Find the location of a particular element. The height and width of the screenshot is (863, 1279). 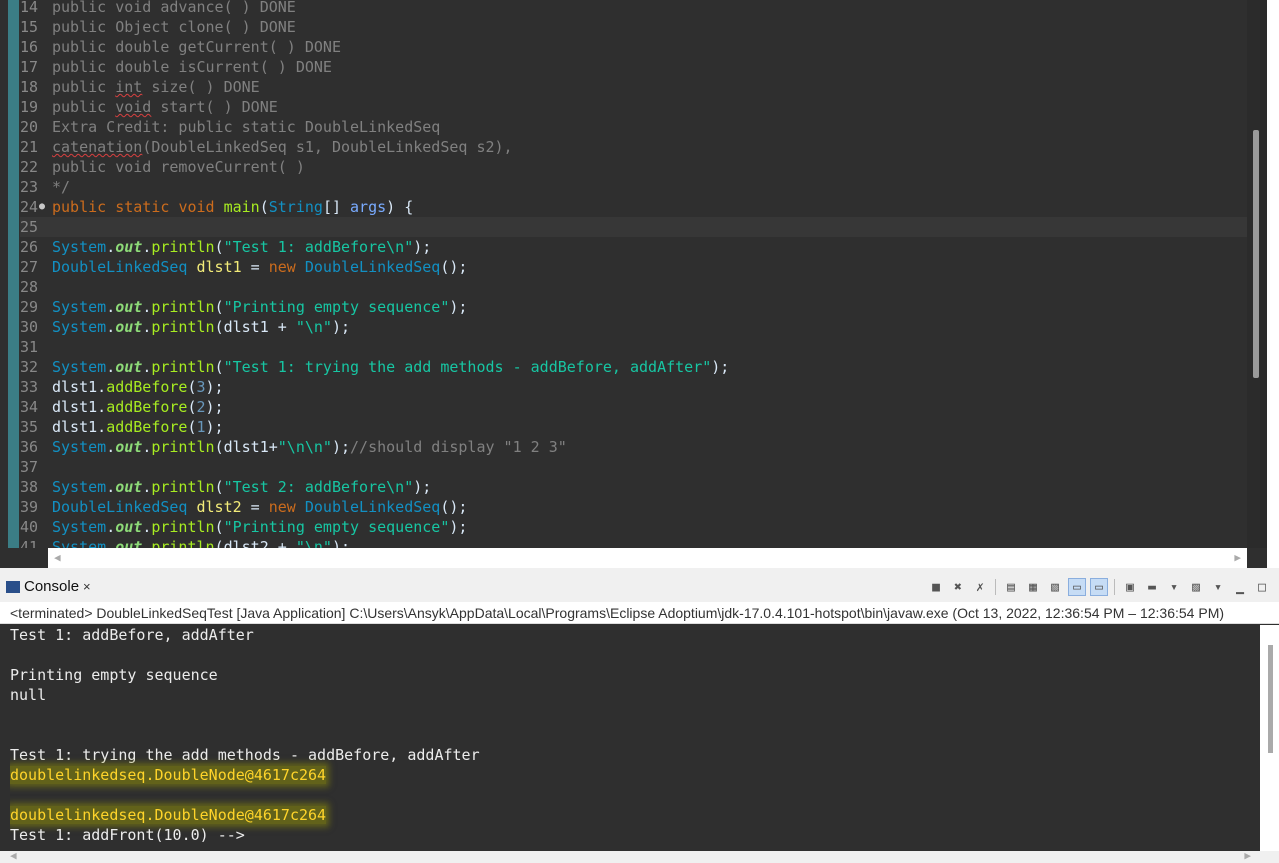

open-console-icon: ▣ is located at coordinates (1130, 587).